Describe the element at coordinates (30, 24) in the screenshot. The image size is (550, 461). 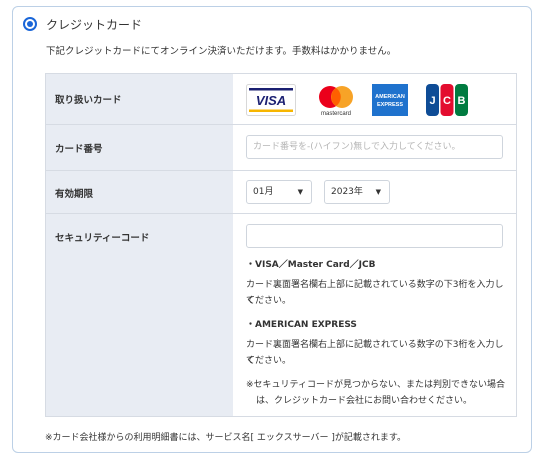
I see `credit-card-radio` at that location.